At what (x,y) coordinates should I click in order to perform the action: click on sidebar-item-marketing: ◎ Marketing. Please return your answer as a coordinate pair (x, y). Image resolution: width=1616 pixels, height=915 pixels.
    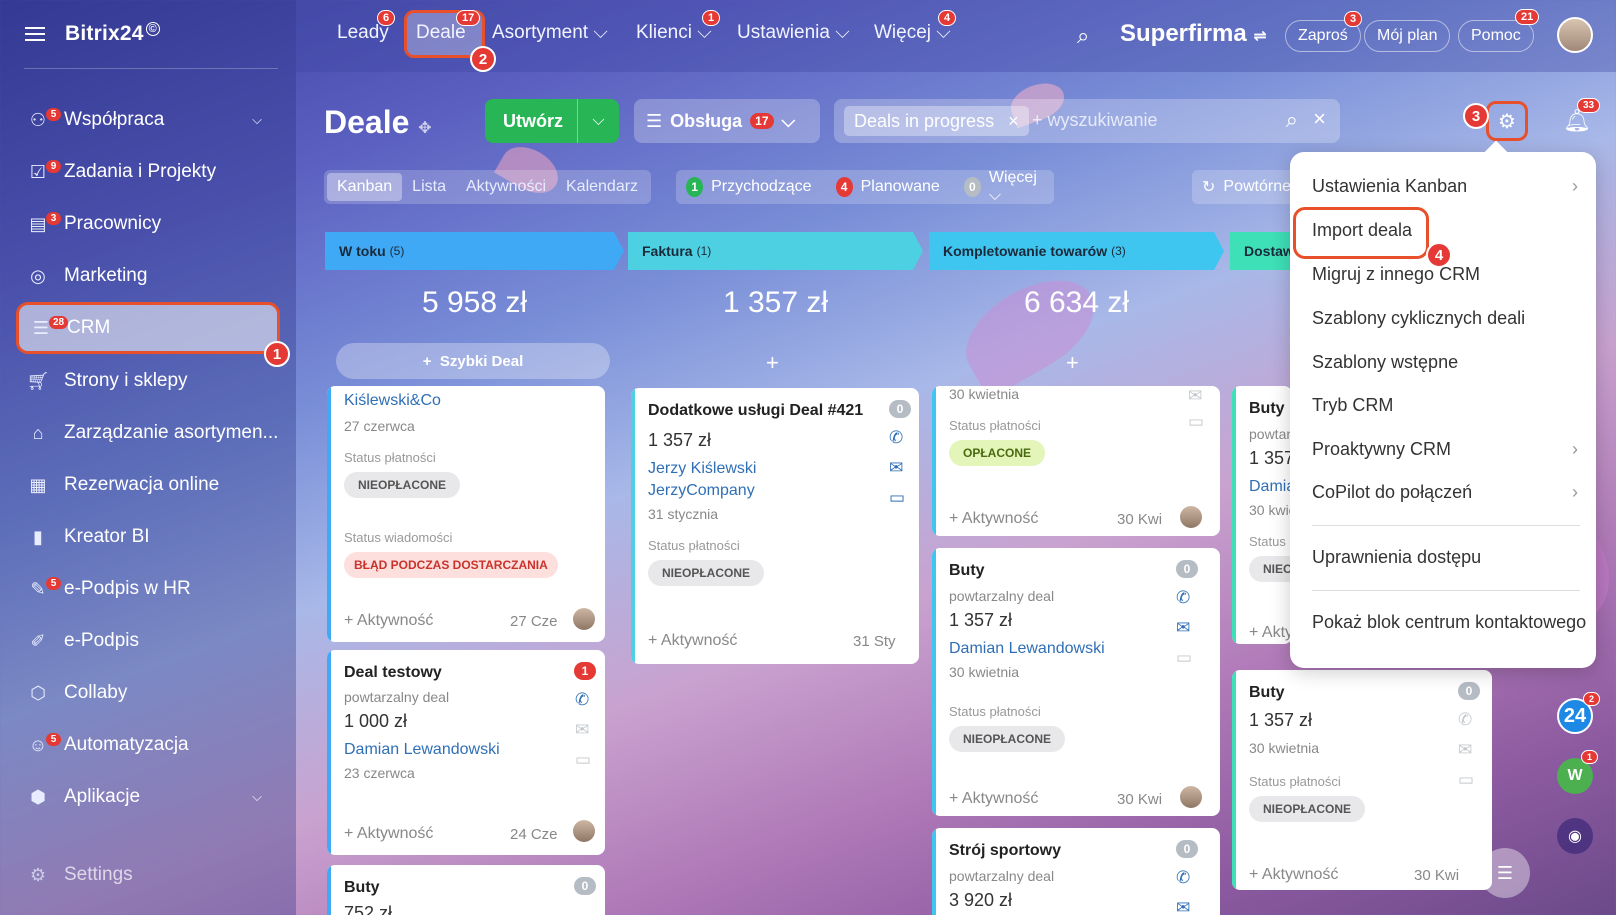
    Looking at the image, I should click on (148, 276).